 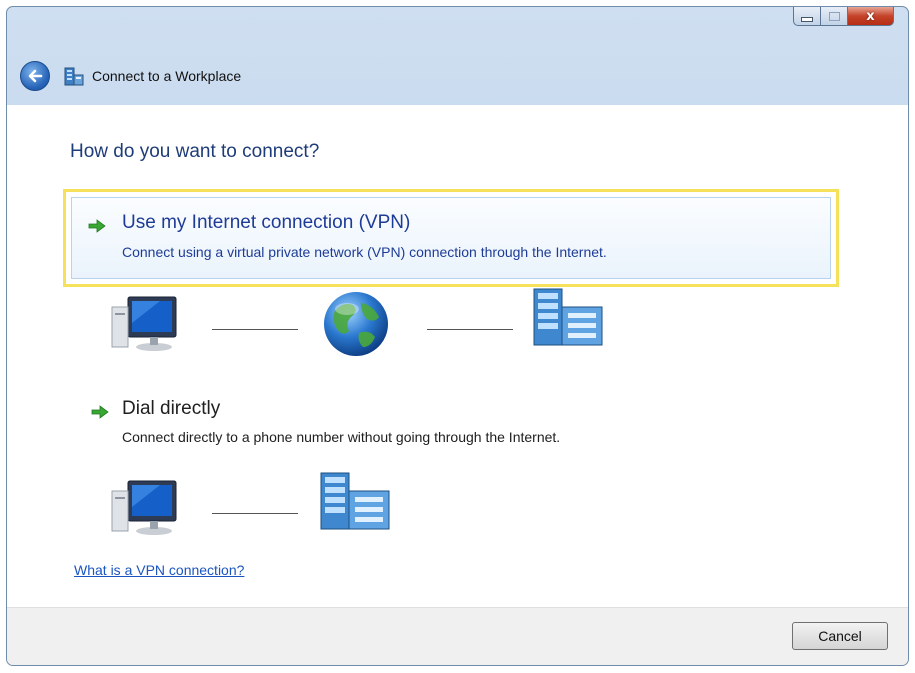 What do you see at coordinates (167, 76) in the screenshot?
I see `window-title: Connect to a Workplace` at bounding box center [167, 76].